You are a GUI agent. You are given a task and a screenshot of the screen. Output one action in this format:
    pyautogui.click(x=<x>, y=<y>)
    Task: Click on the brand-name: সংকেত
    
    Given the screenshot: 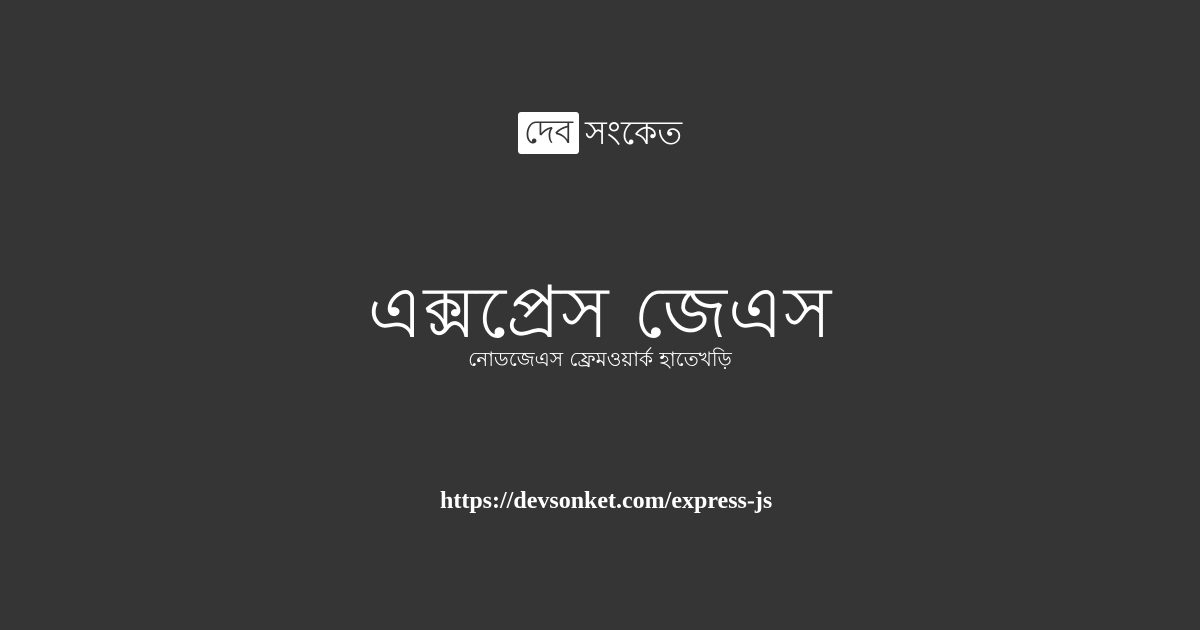 What is the action you would take?
    pyautogui.click(x=633, y=132)
    